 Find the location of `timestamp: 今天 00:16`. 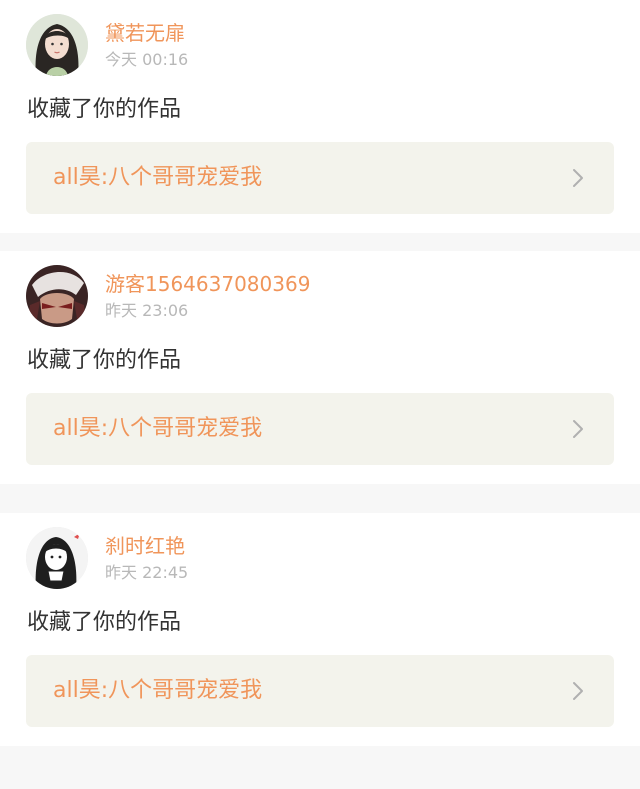

timestamp: 今天 00:16 is located at coordinates (147, 59).